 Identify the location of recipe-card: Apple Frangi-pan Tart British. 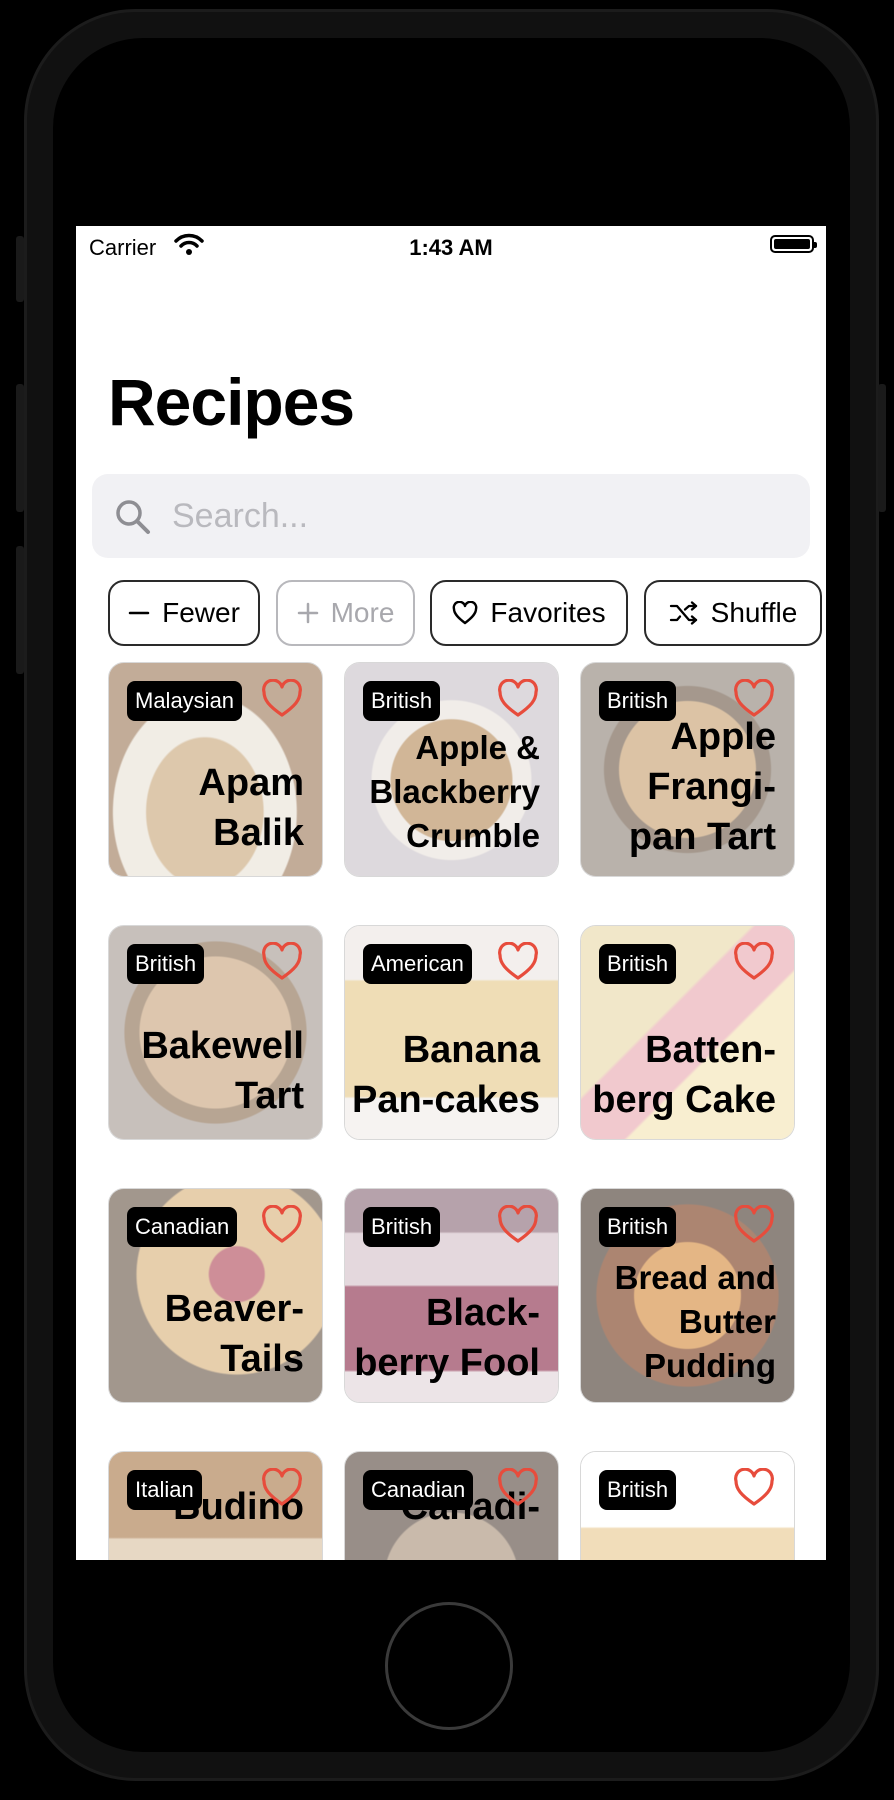
(687, 769).